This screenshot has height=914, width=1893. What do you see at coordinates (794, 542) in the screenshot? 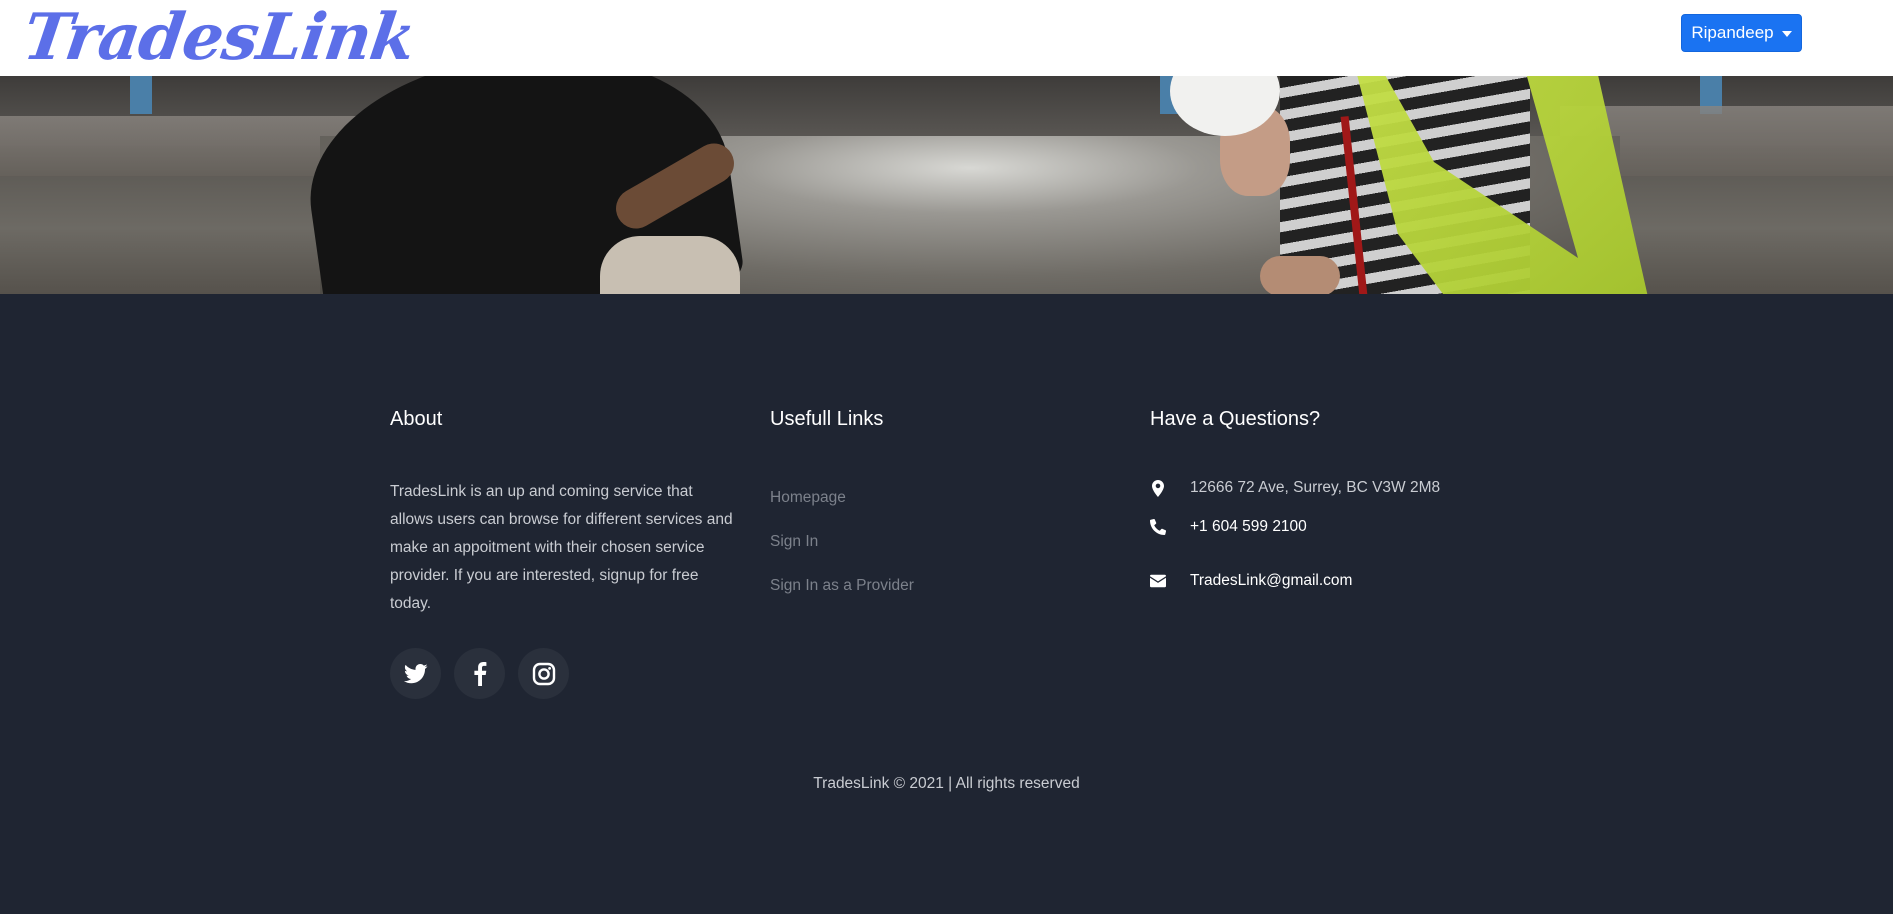
I see `footer-link-sign-in: Sign In` at bounding box center [794, 542].